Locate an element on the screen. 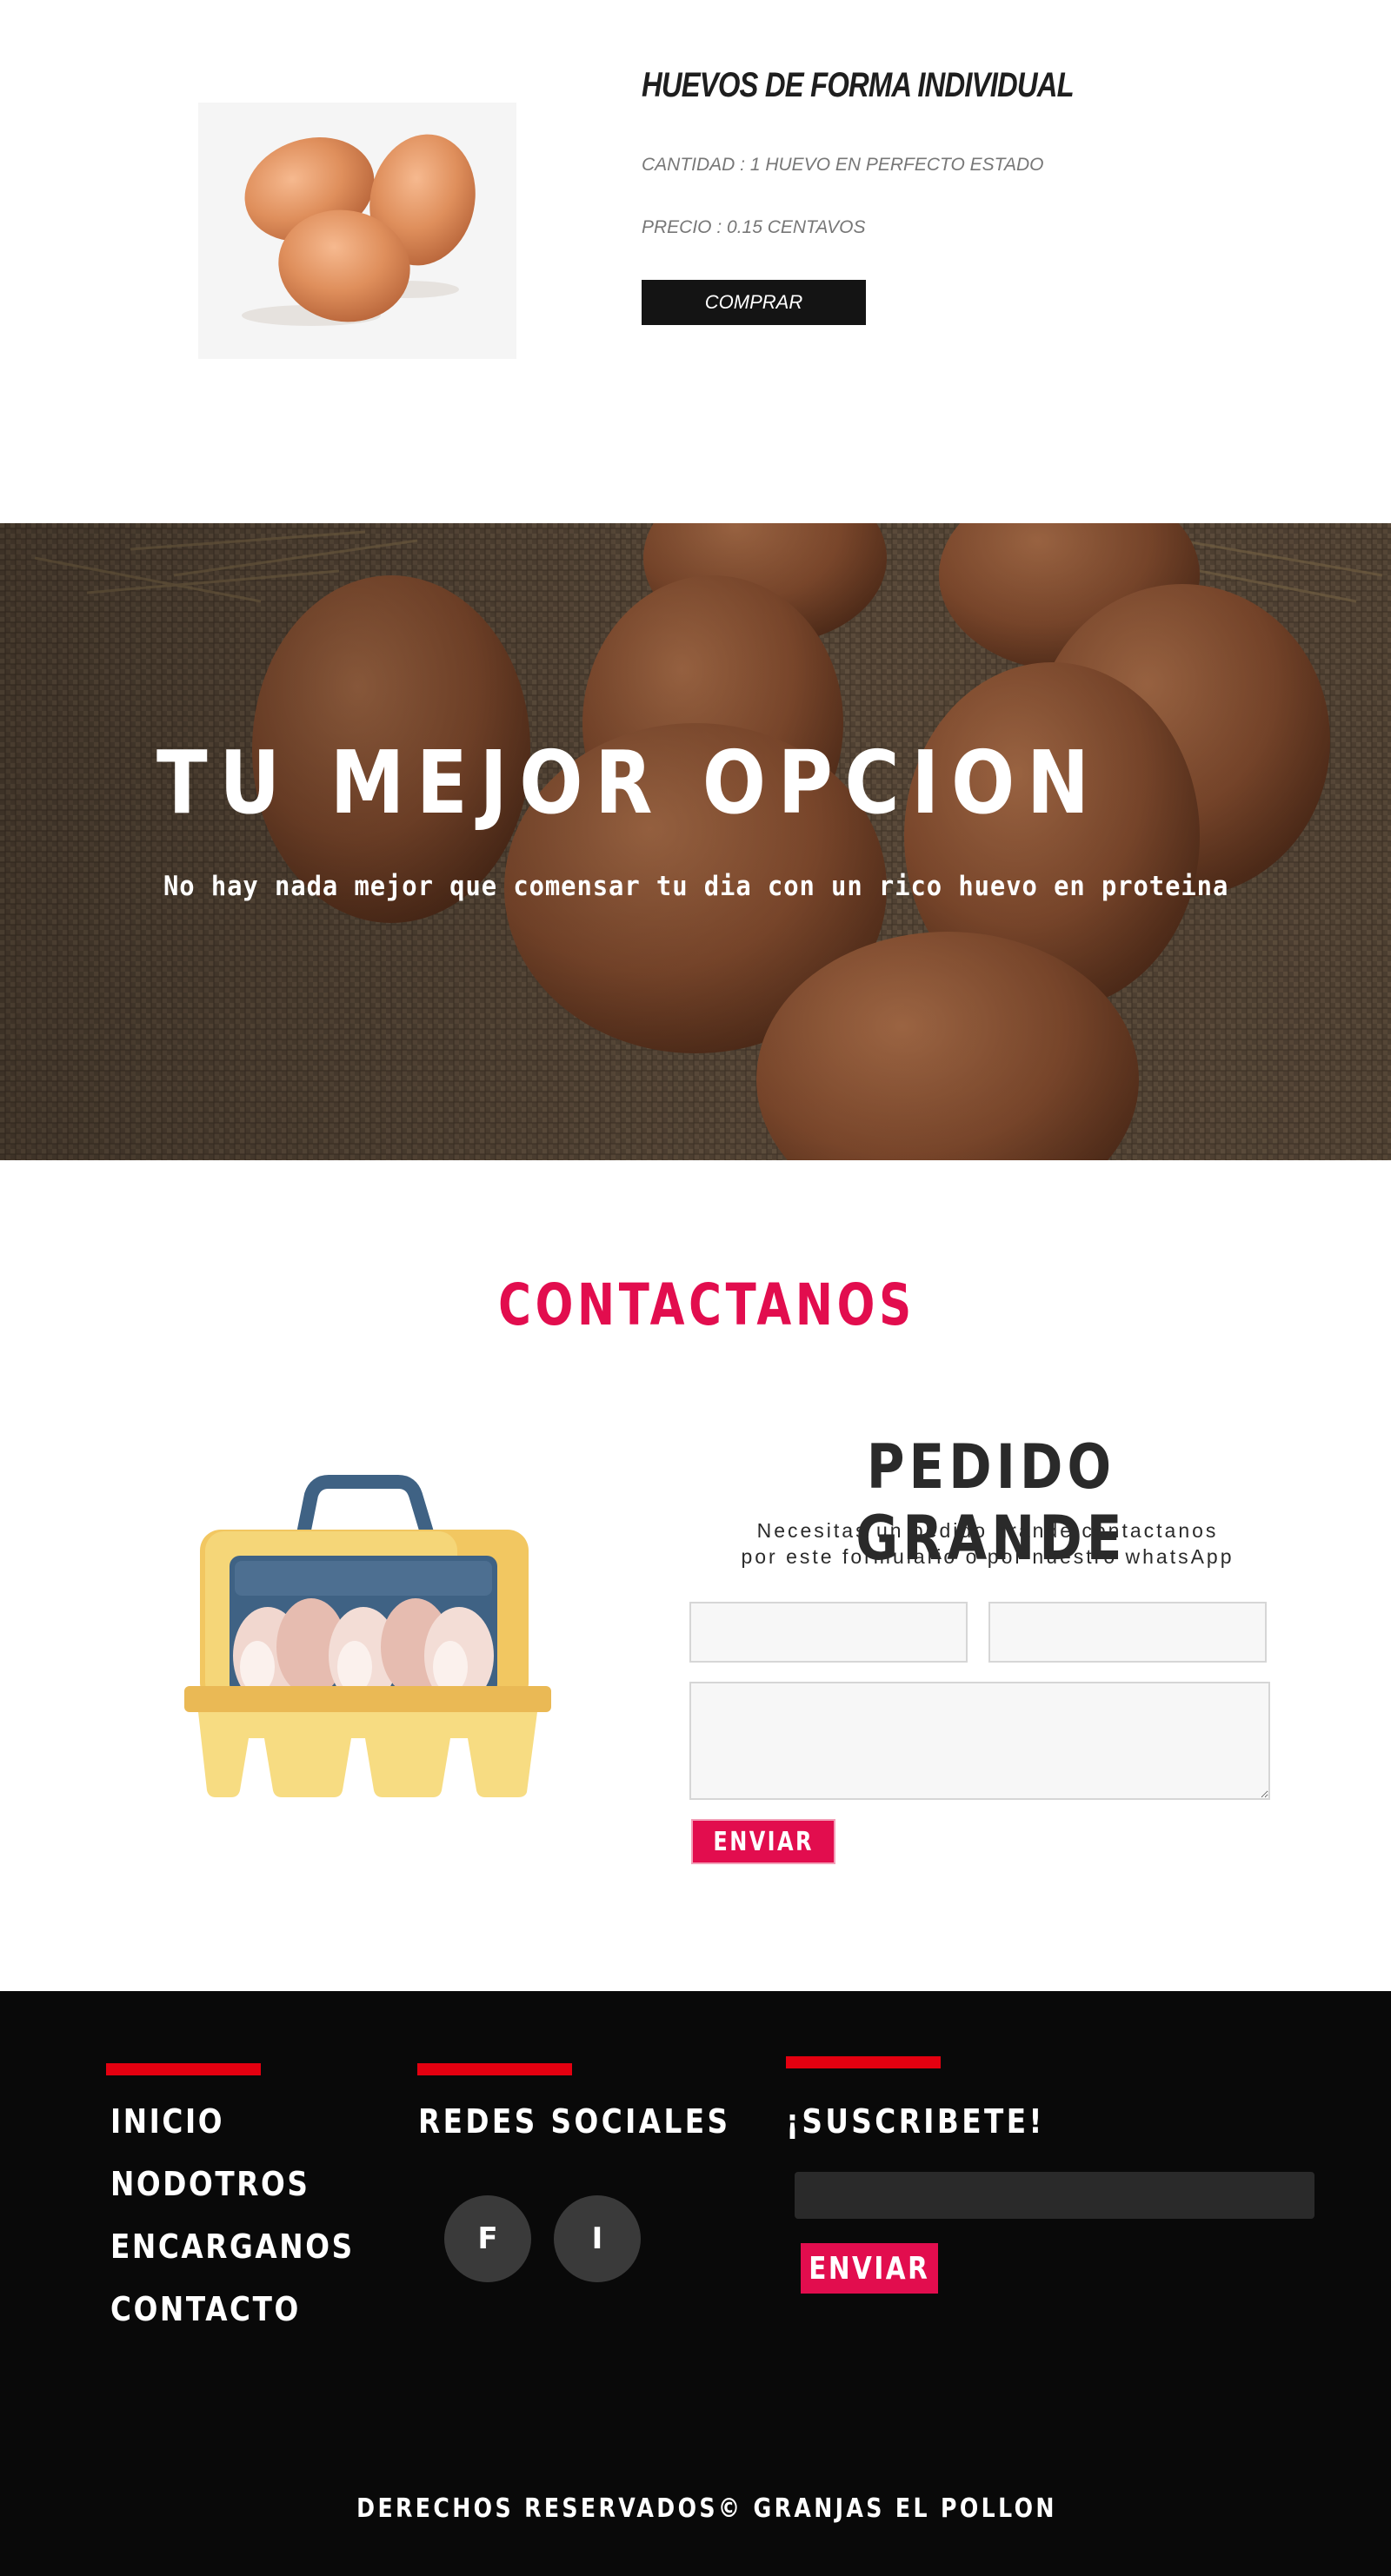 The width and height of the screenshot is (1391, 2576). name-field is located at coordinates (828, 1632).